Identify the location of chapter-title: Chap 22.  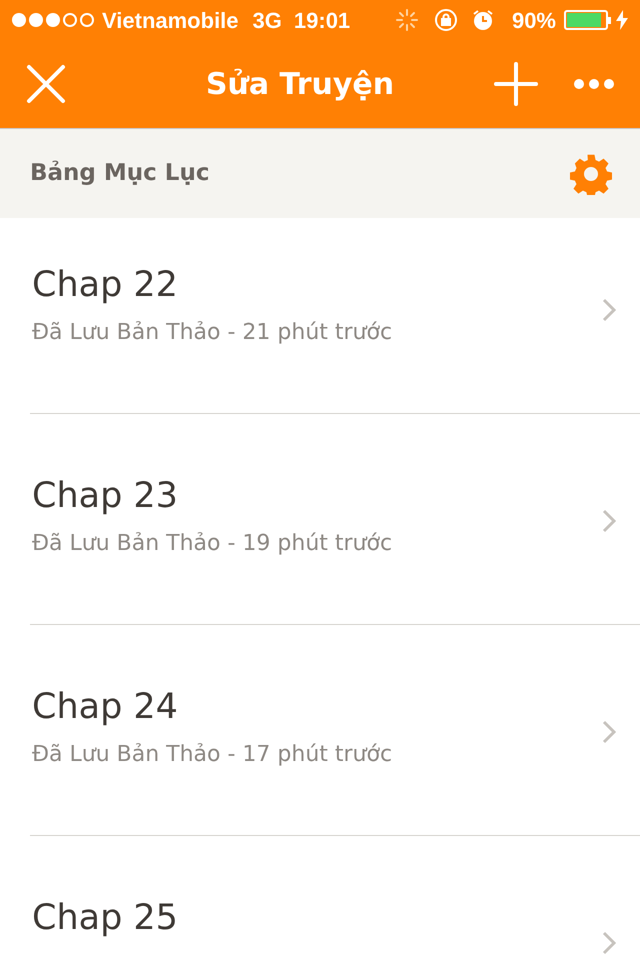
(105, 285).